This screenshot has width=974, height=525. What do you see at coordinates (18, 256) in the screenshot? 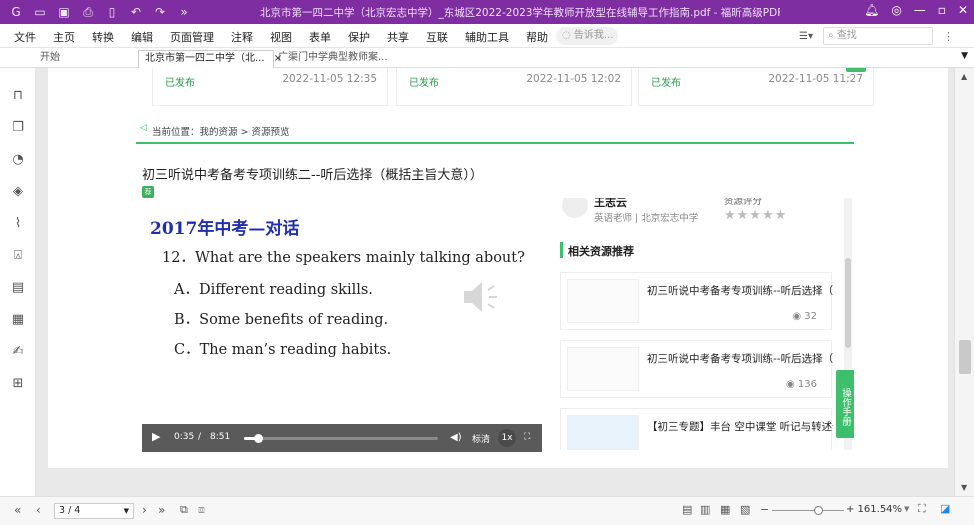
I see `security-icon: ⍓` at bounding box center [18, 256].